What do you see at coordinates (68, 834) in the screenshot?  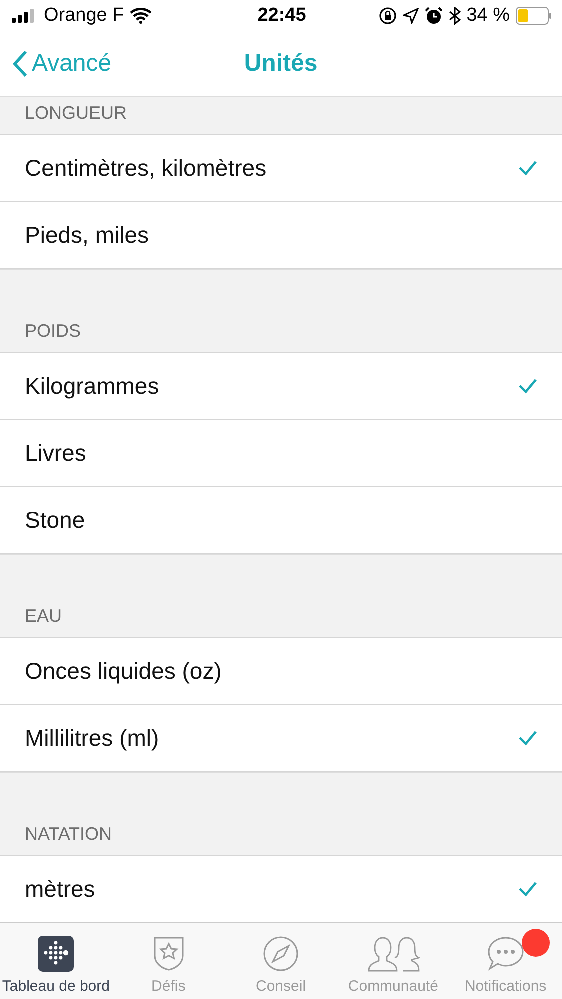 I see `section-header: NATATION` at bounding box center [68, 834].